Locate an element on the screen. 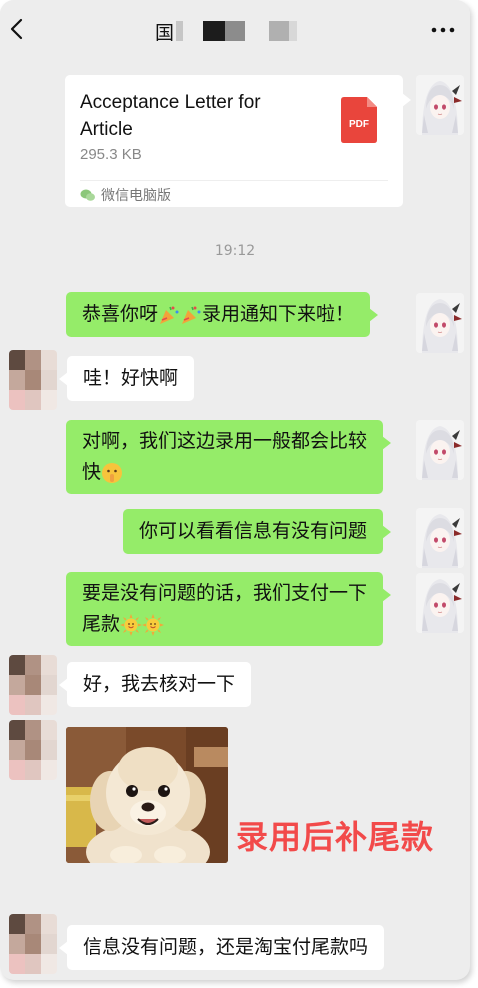  chat-title: 国 is located at coordinates (226, 32).